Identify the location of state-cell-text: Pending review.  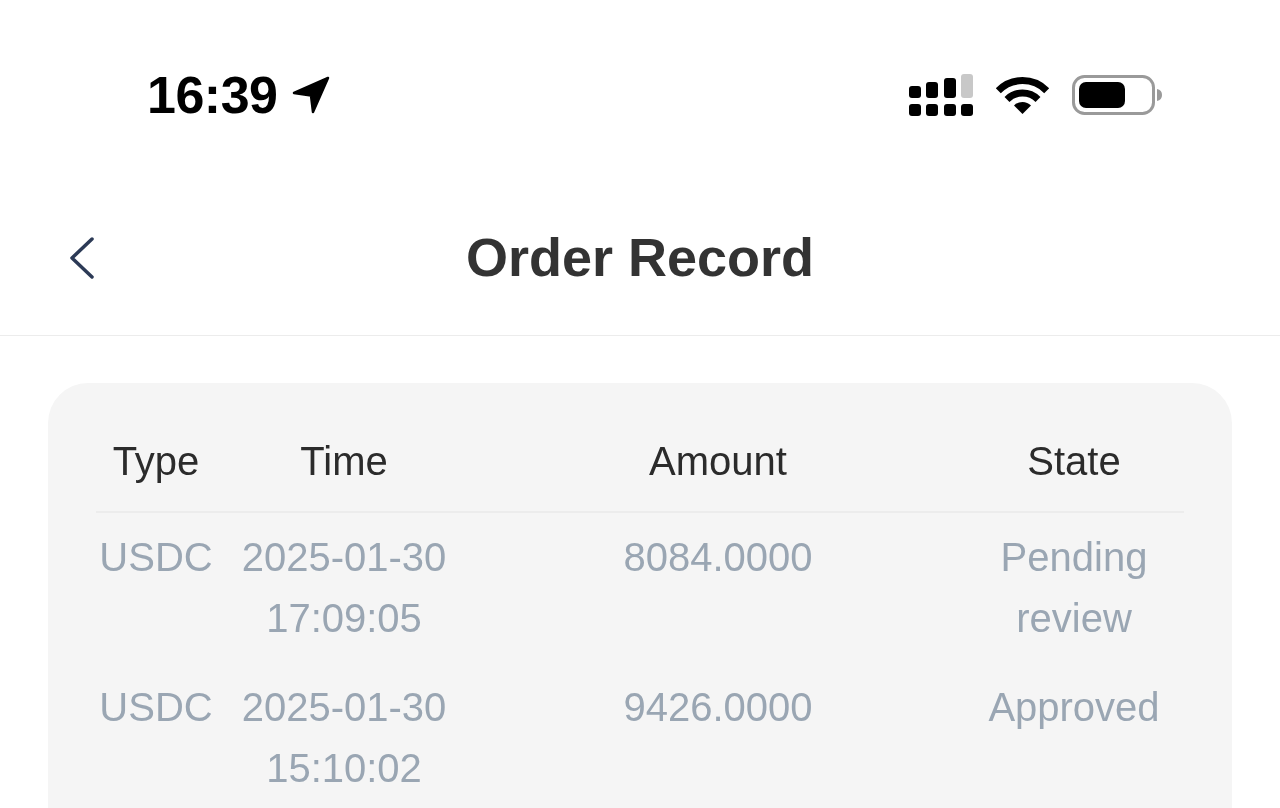
(1074, 588).